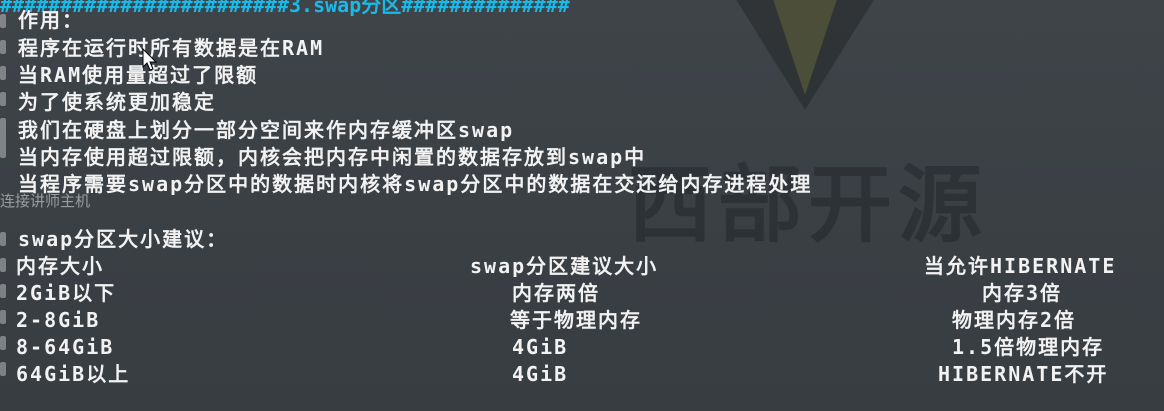  Describe the element at coordinates (332, 157) in the screenshot. I see `usage-line-5: 当内存使用超过限额，内核会把内存中闲置的数据存放到swap中` at that location.